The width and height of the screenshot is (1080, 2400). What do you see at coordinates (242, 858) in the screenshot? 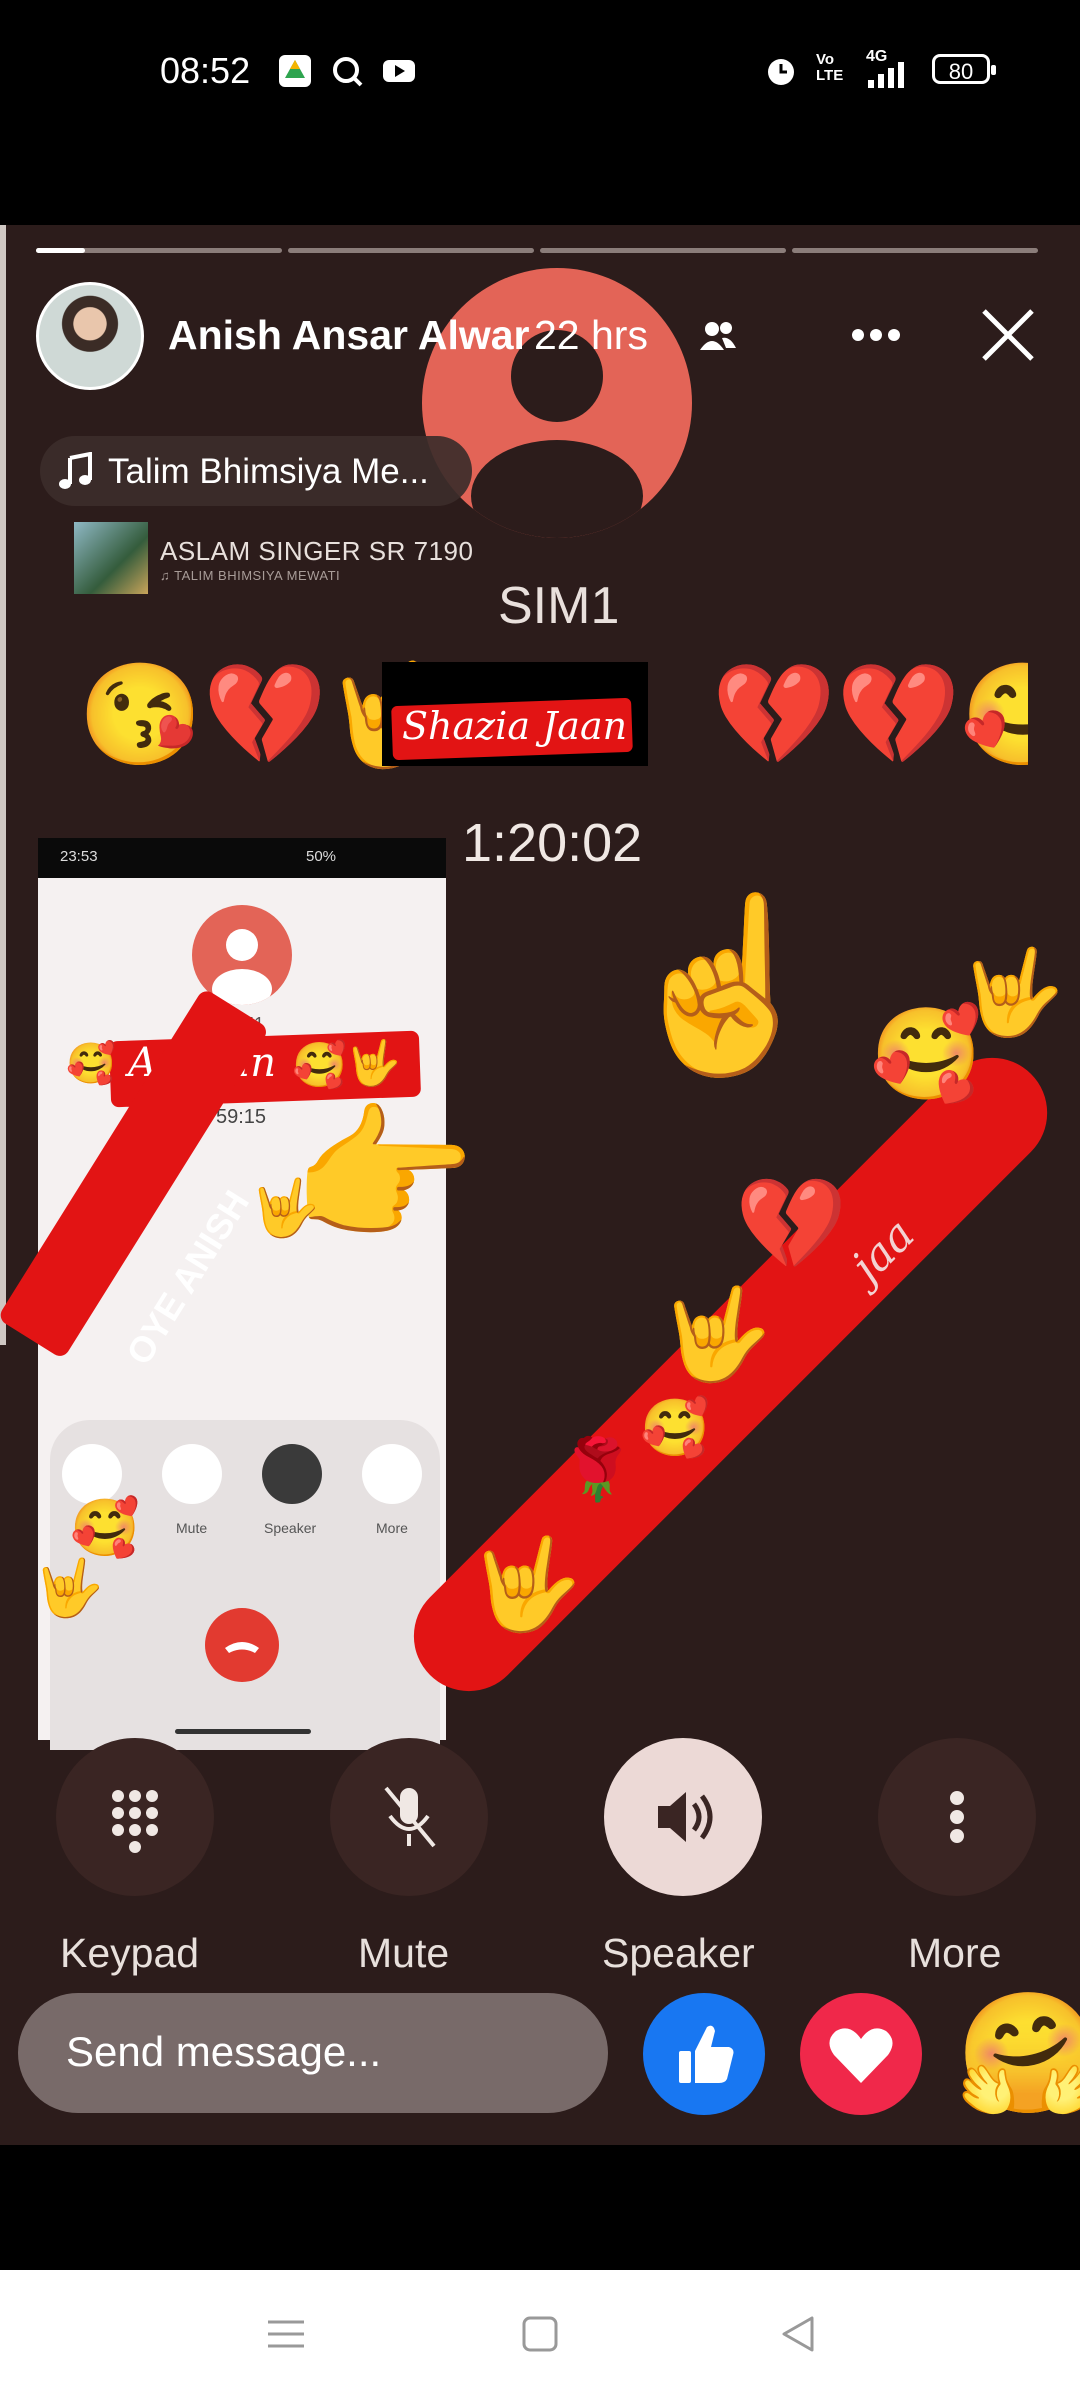
I see `inner-status-bar` at bounding box center [242, 858].